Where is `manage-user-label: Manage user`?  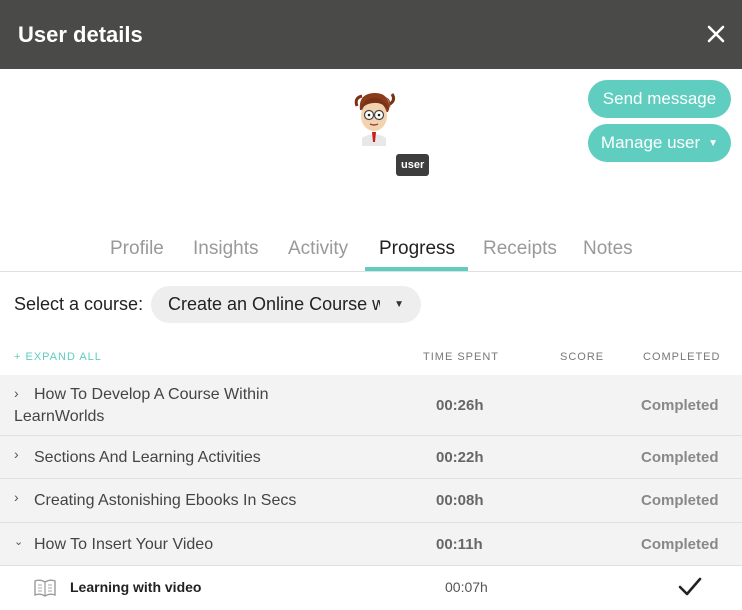 manage-user-label: Manage user is located at coordinates (650, 142).